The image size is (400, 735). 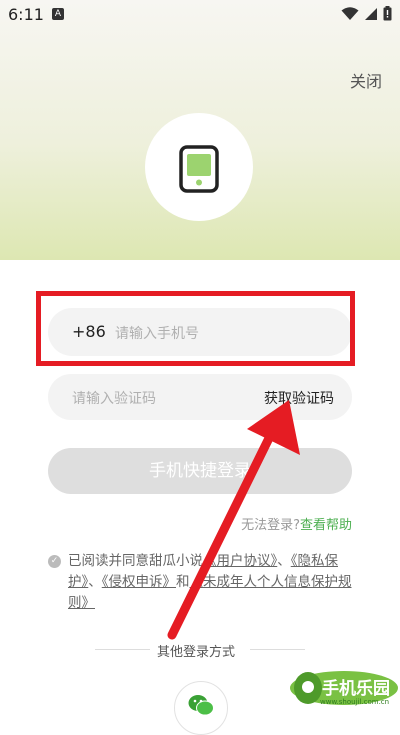 I want to click on watermark-name: 手机乐园, so click(x=356, y=689).